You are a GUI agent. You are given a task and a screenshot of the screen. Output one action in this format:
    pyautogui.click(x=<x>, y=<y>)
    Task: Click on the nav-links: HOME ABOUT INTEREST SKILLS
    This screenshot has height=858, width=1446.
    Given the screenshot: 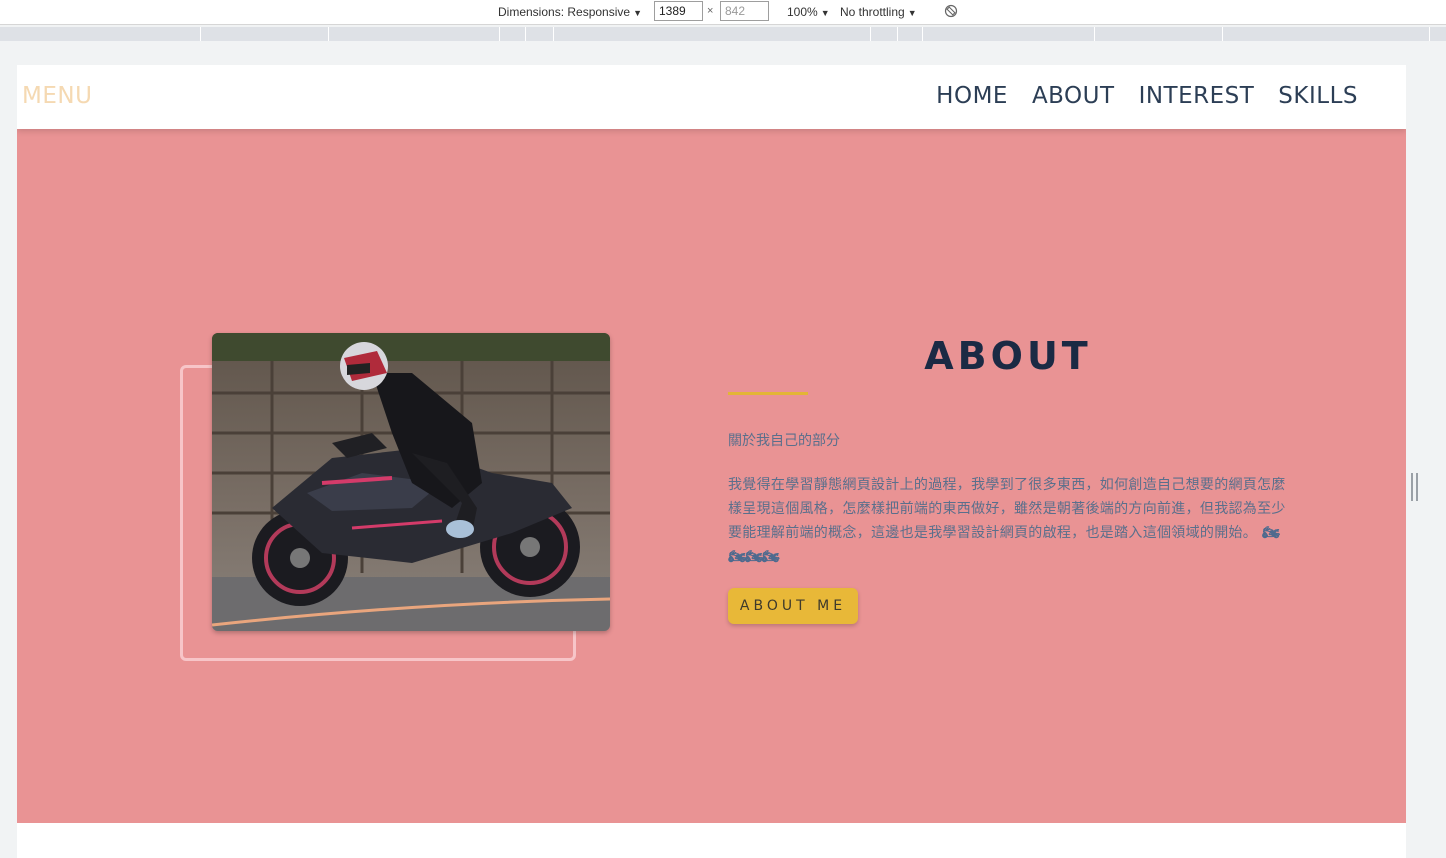 What is the action you would take?
    pyautogui.click(x=1147, y=96)
    